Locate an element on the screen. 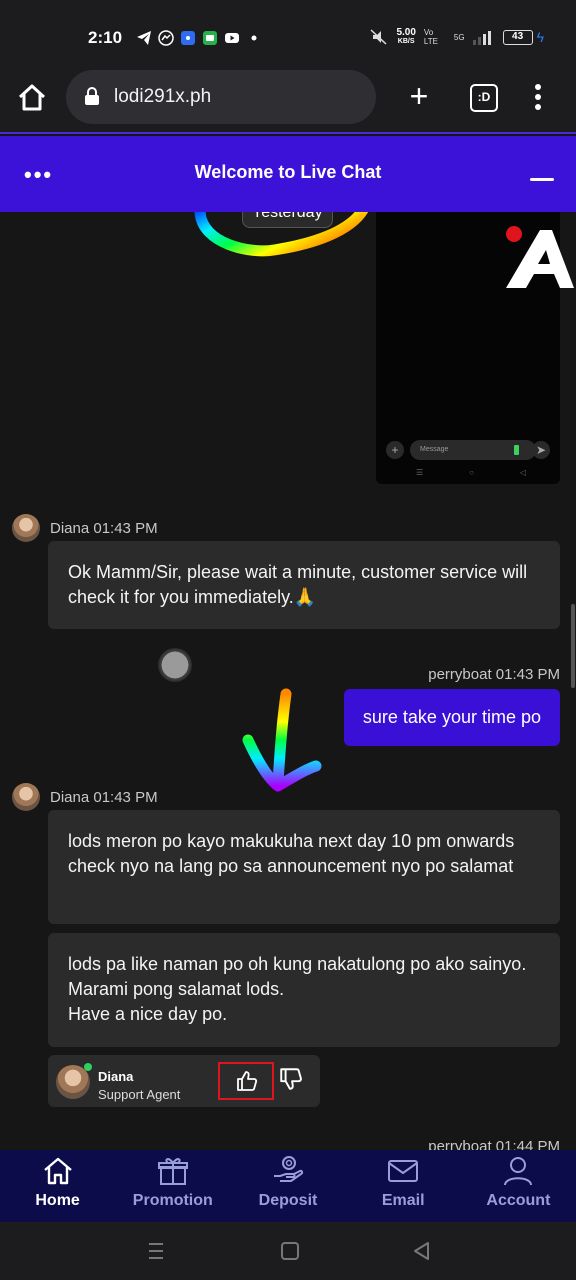  screenshot-message-bar: + Message ➤ is located at coordinates (468, 451).